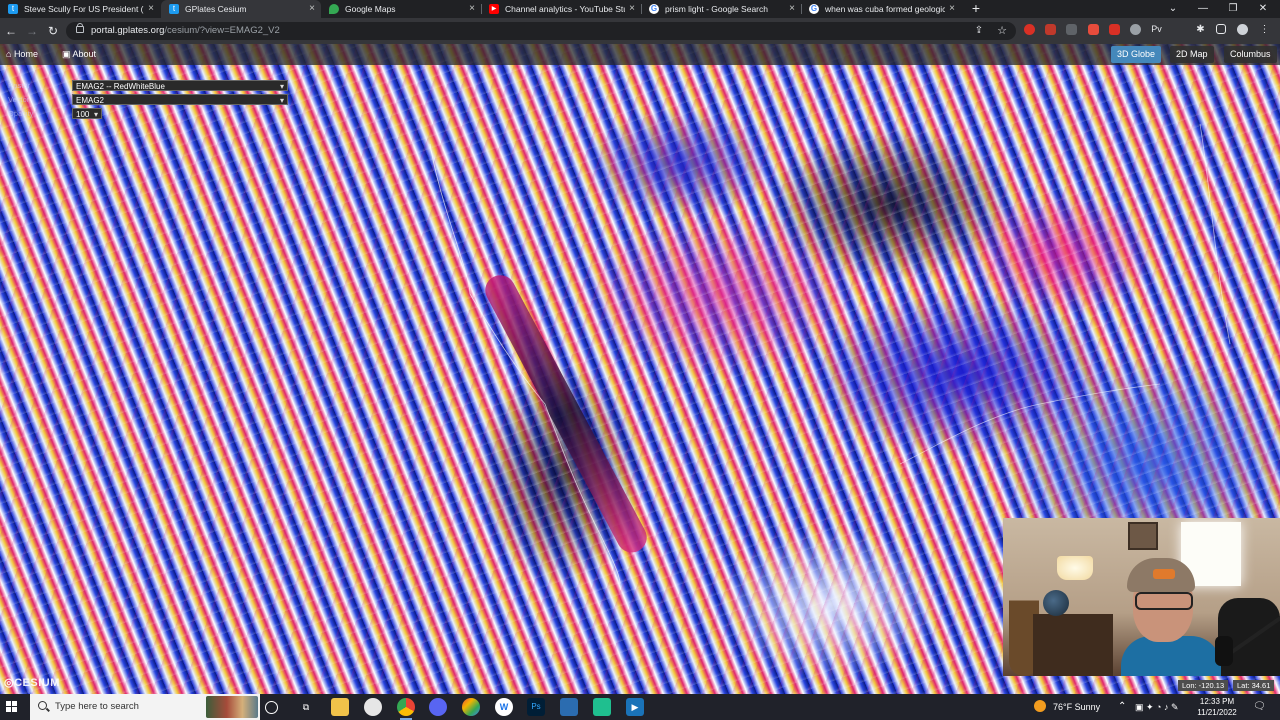  What do you see at coordinates (42, 705) in the screenshot?
I see `search-icon` at bounding box center [42, 705].